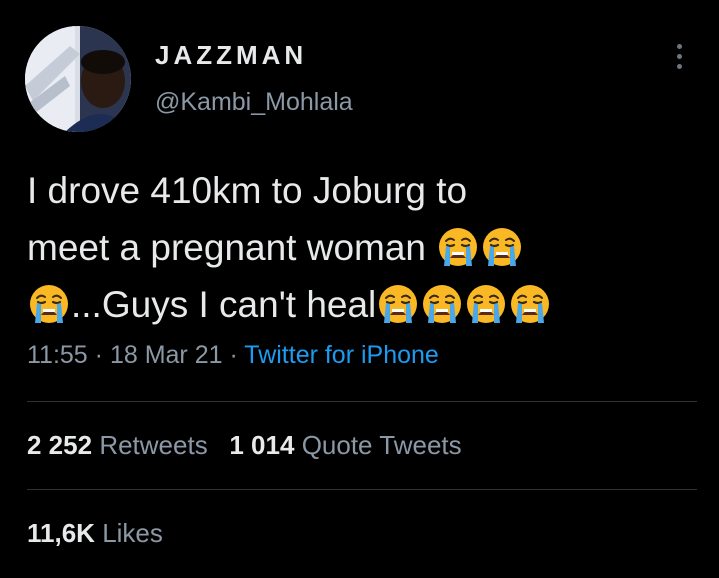 Image resolution: width=719 pixels, height=578 pixels. What do you see at coordinates (231, 55) in the screenshot?
I see `display-name: JAZZMAN` at bounding box center [231, 55].